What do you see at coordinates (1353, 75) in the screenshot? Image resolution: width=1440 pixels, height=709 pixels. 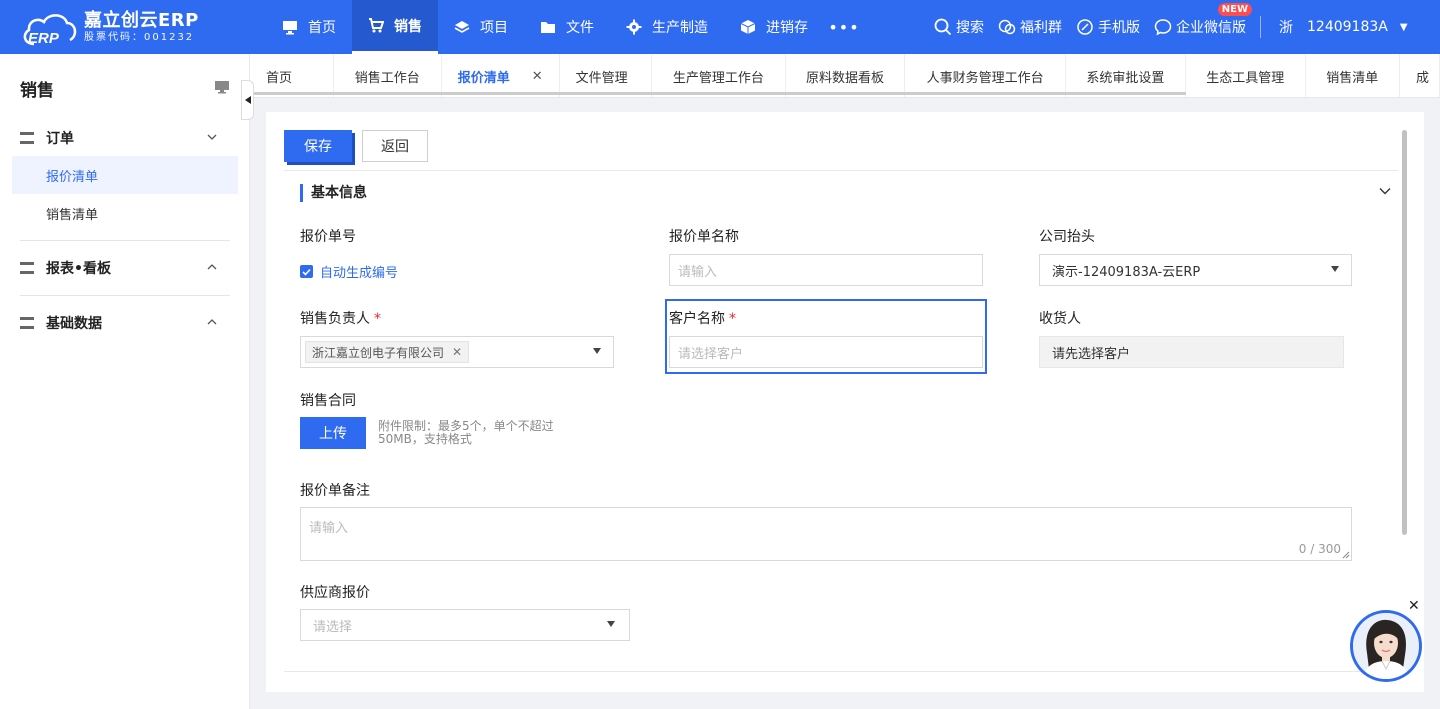 I see `tab-sales-list: 销售清单` at bounding box center [1353, 75].